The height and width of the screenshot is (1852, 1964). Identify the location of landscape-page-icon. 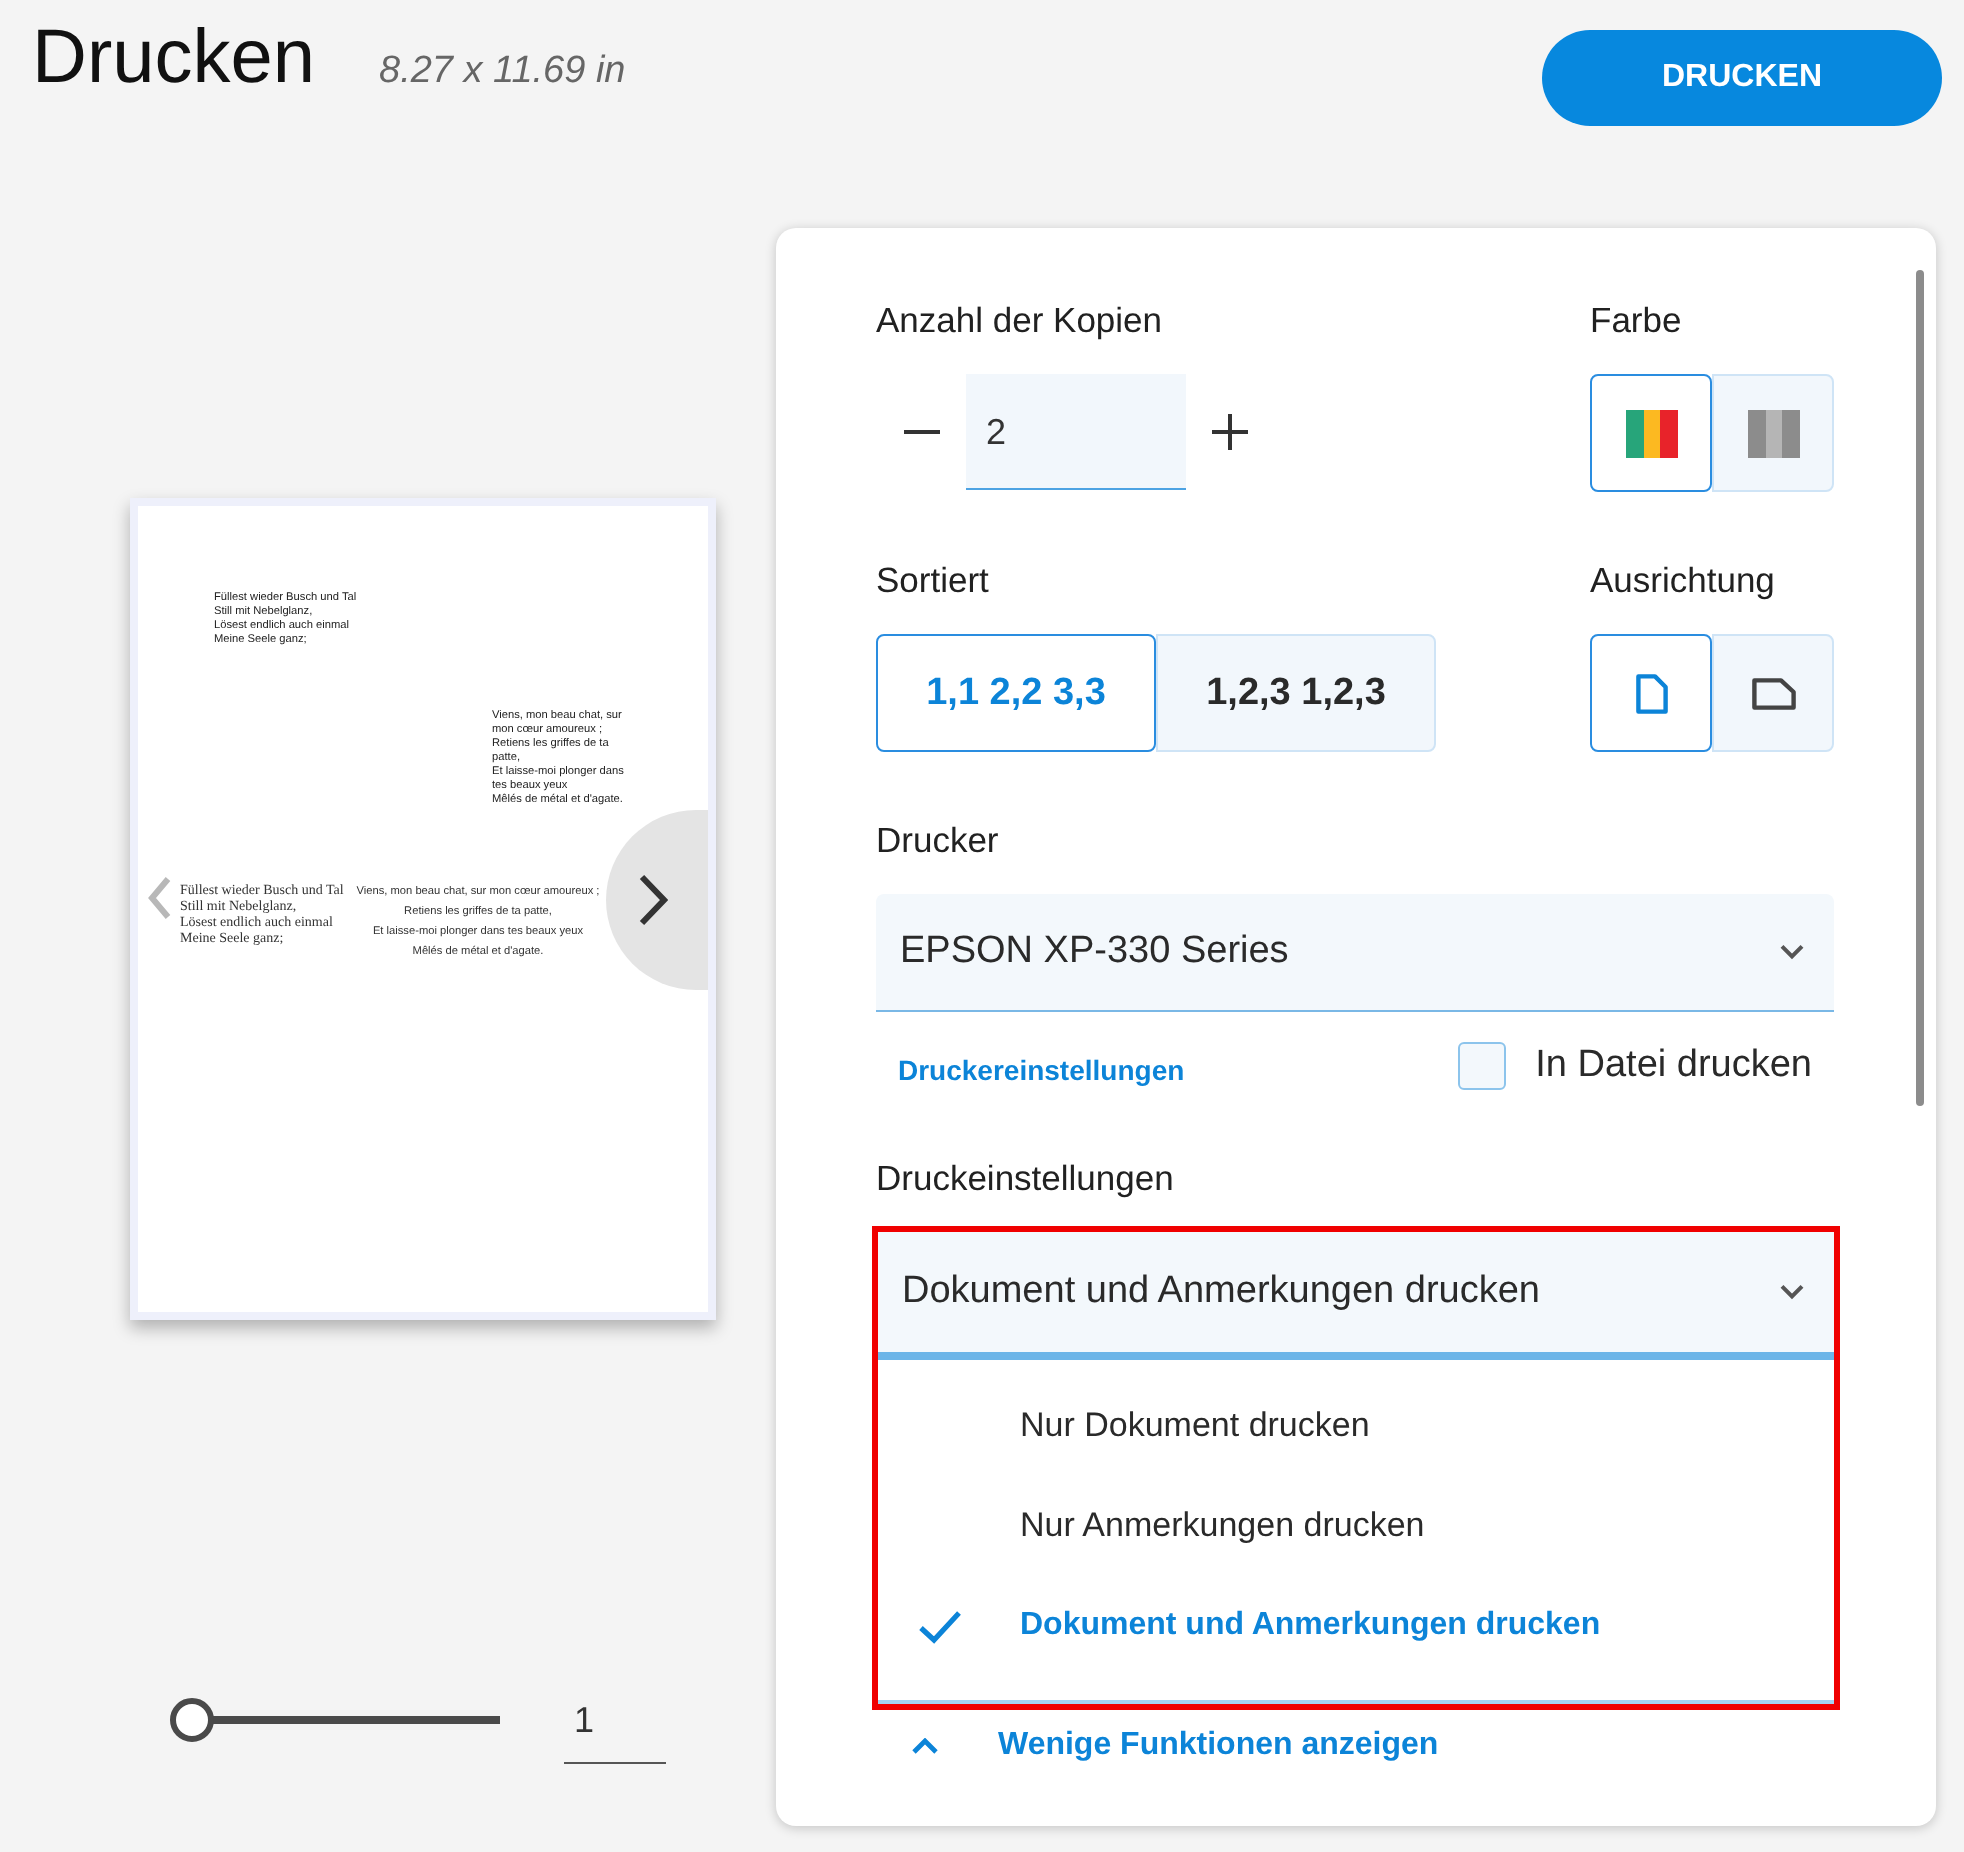
(1773, 693).